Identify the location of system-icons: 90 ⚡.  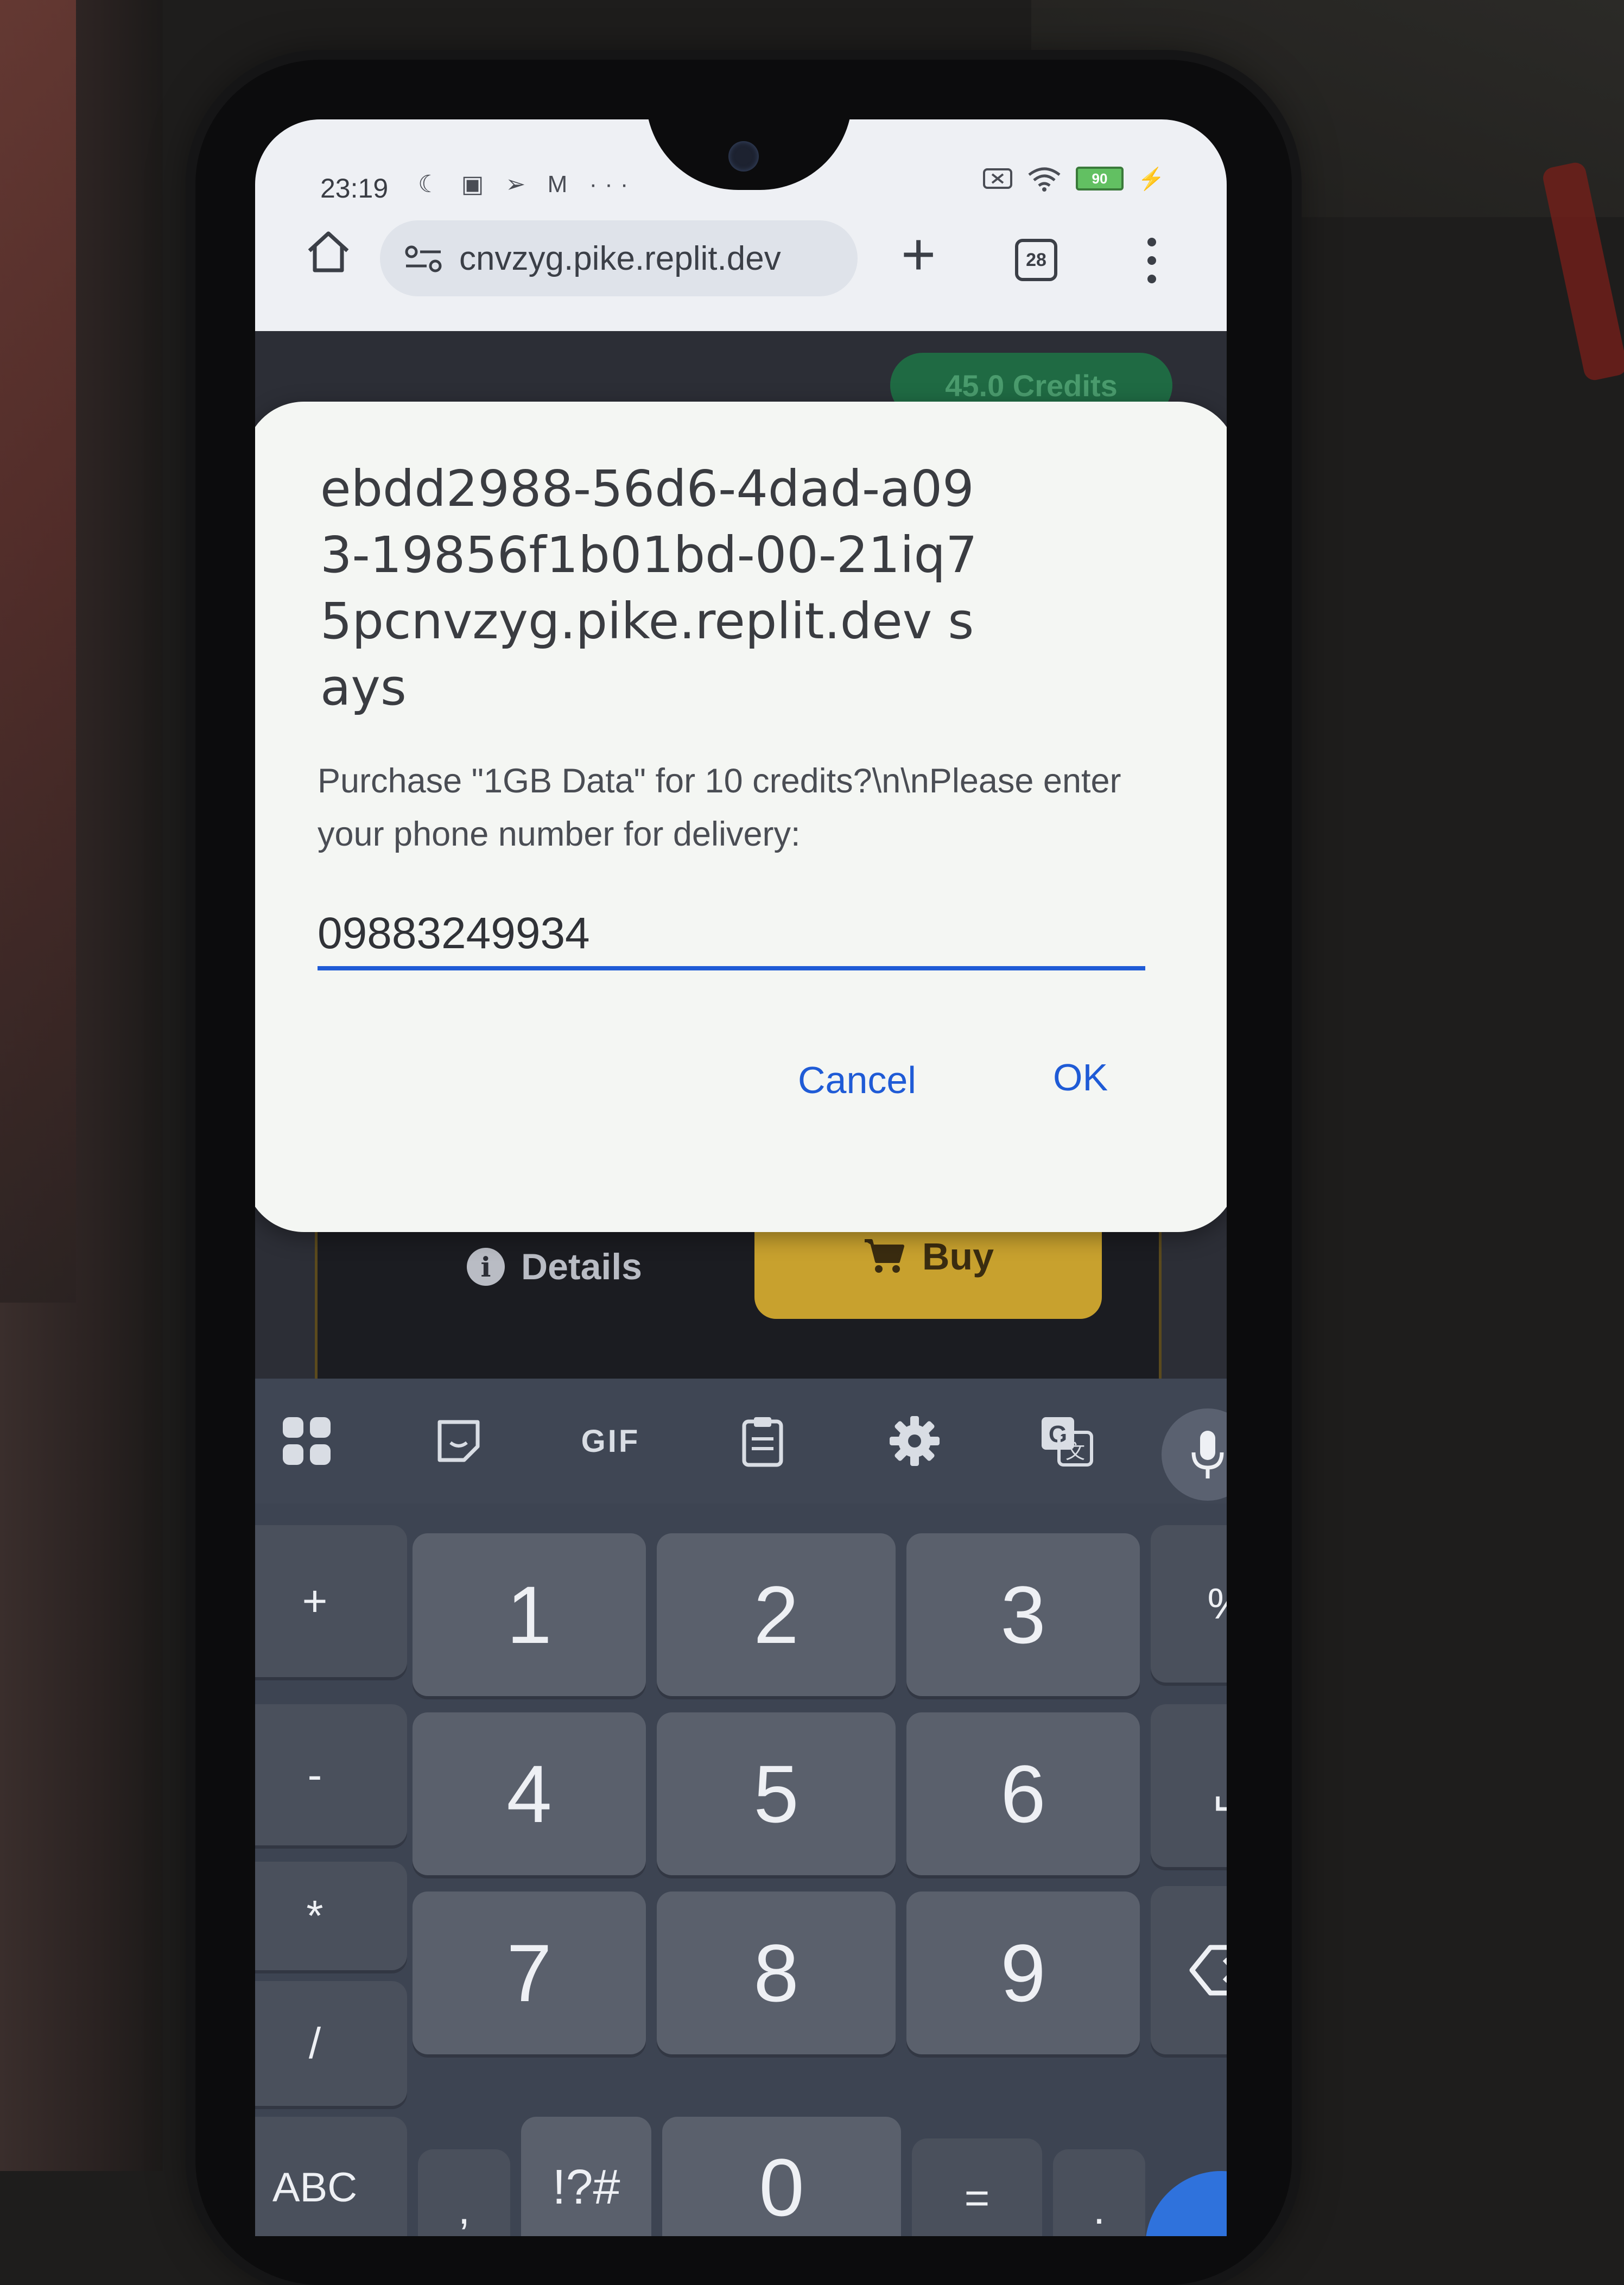
(1073, 179).